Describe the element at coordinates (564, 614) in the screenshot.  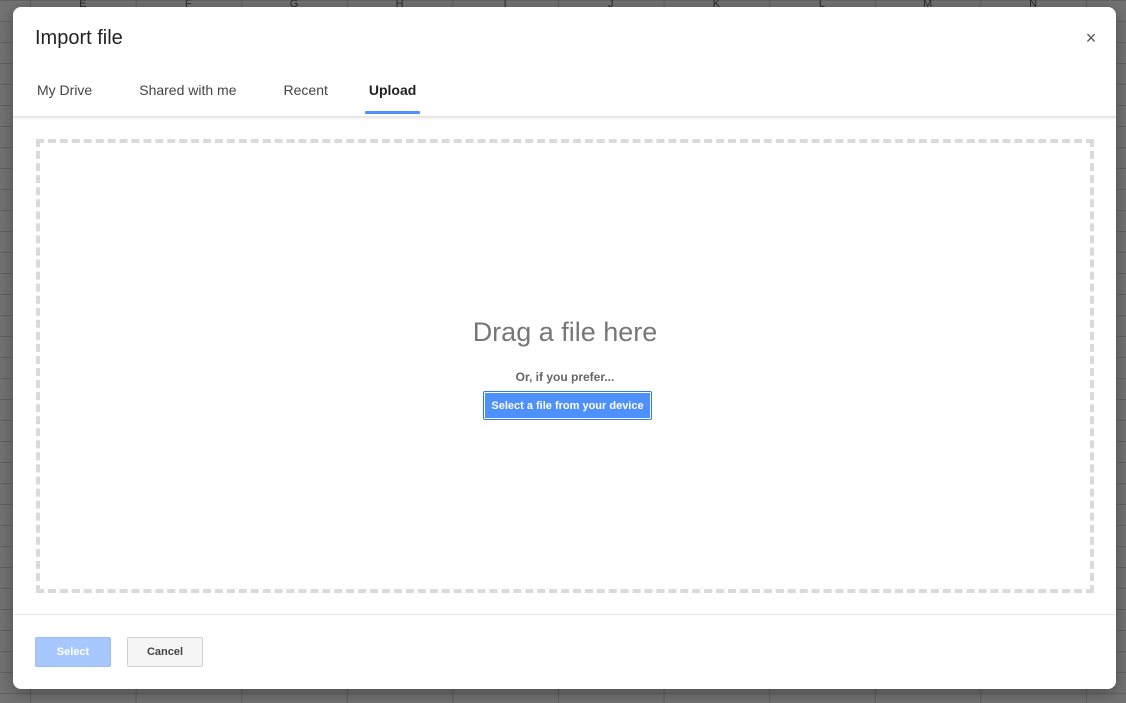
I see `footer-divider` at that location.